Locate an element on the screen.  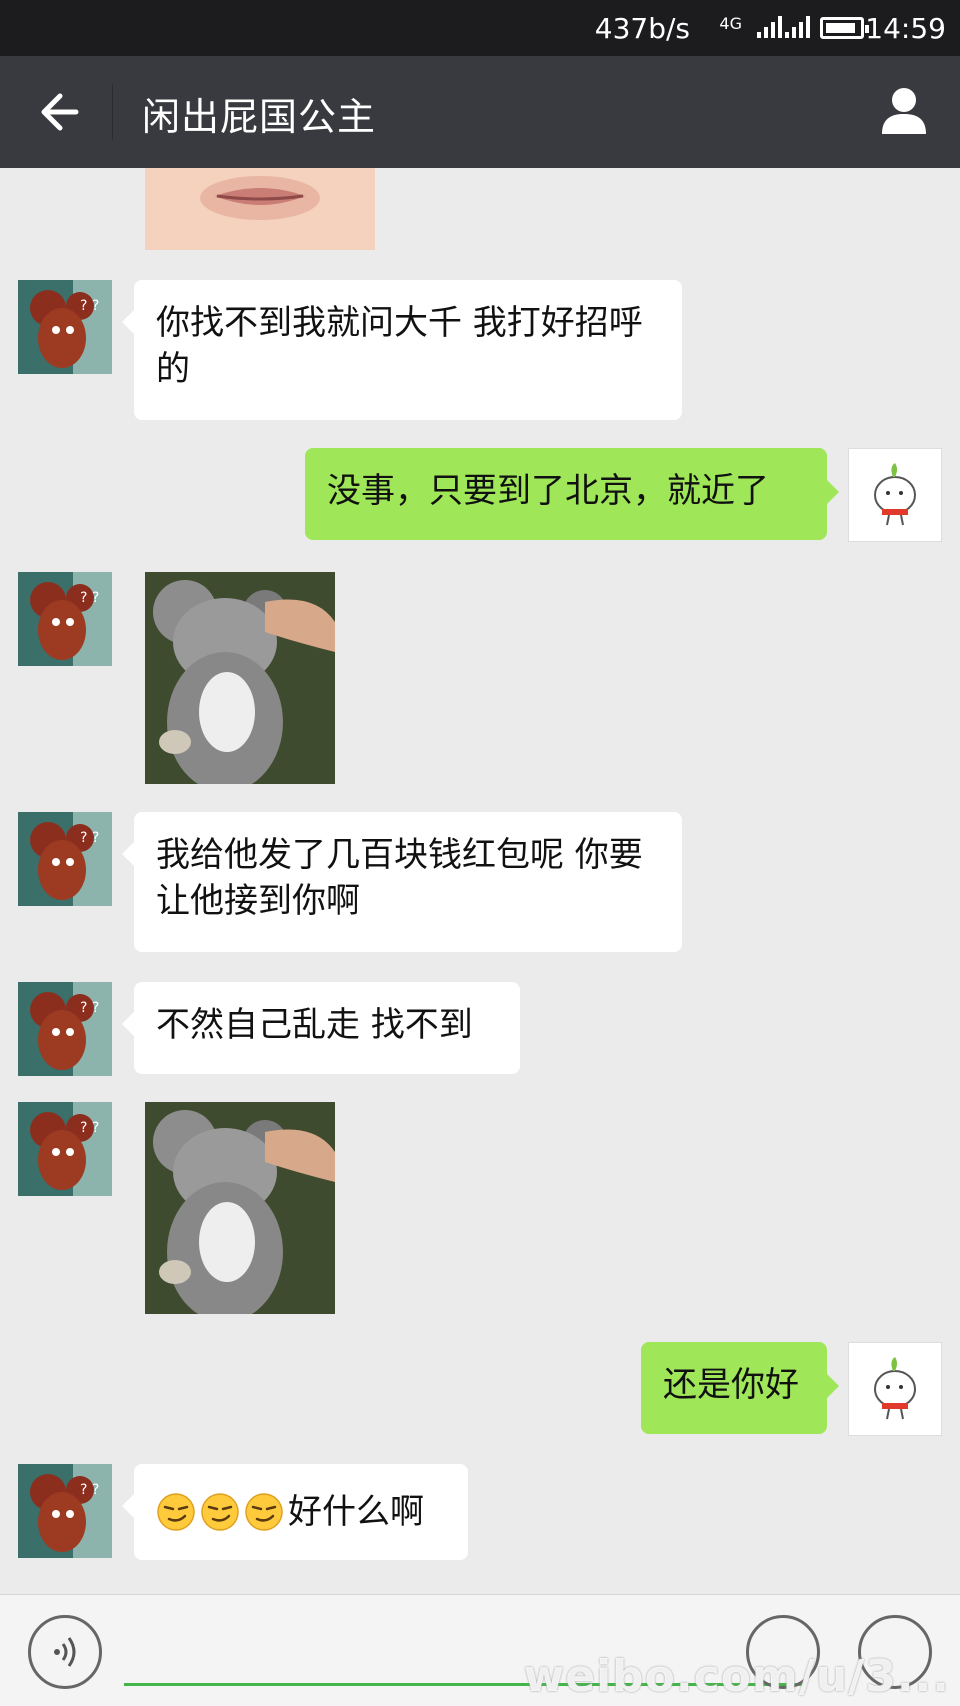
status-time: 14:59 is located at coordinates (905, 28).